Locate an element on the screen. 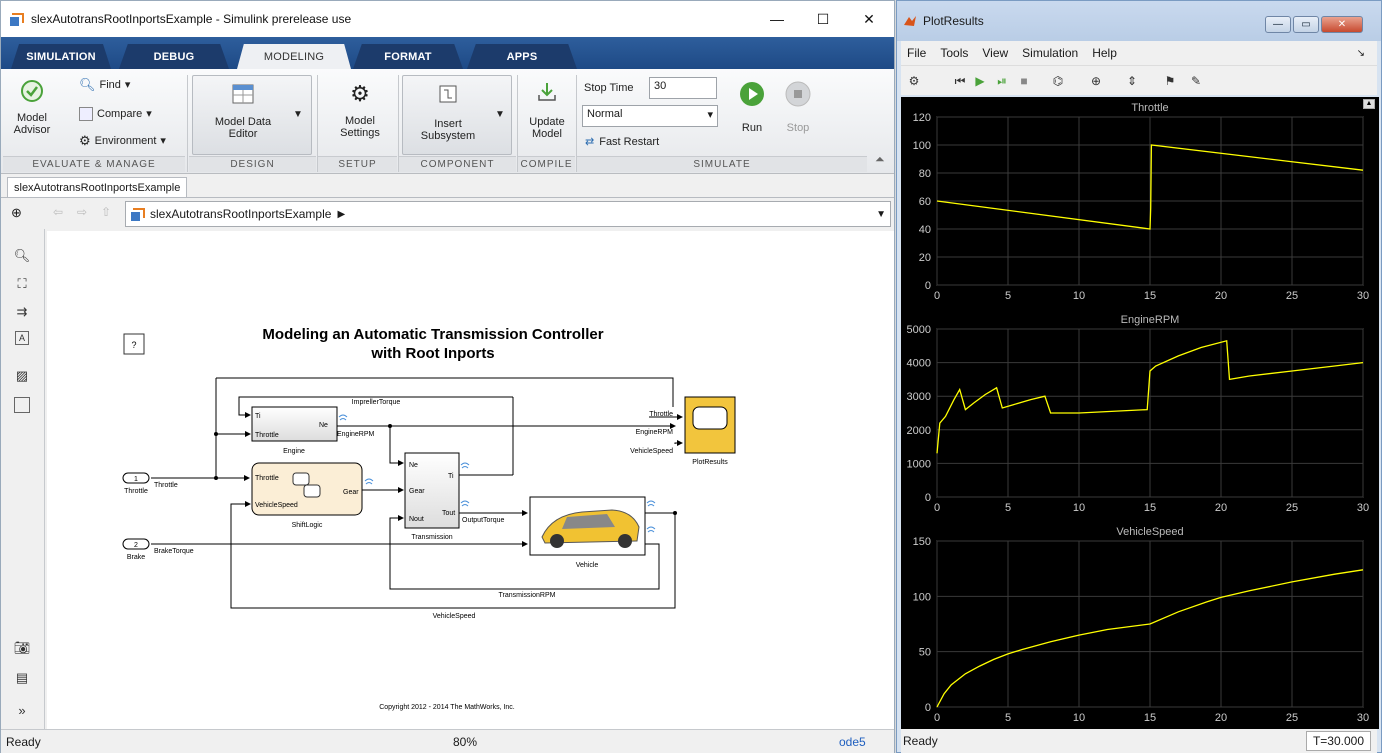 This screenshot has height=753, width=1382. play-icon is located at coordinates (752, 94).